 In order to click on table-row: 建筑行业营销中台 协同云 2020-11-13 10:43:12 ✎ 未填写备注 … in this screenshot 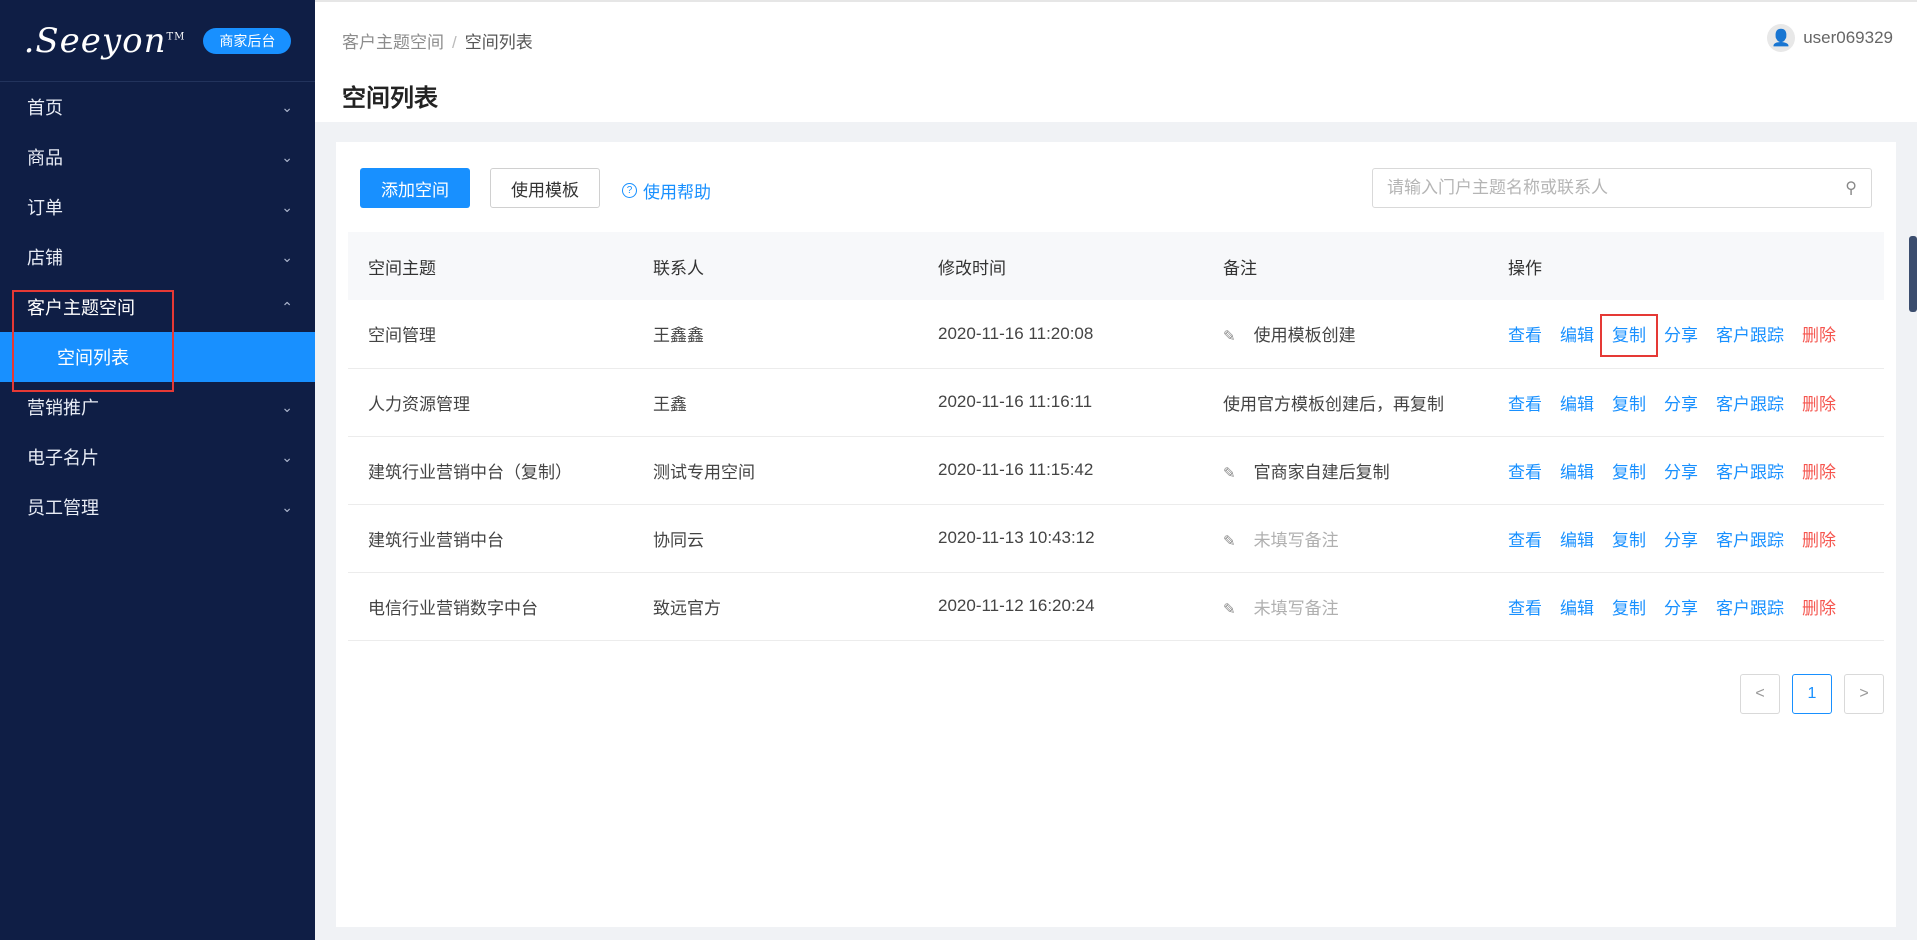, I will do `click(1116, 538)`.